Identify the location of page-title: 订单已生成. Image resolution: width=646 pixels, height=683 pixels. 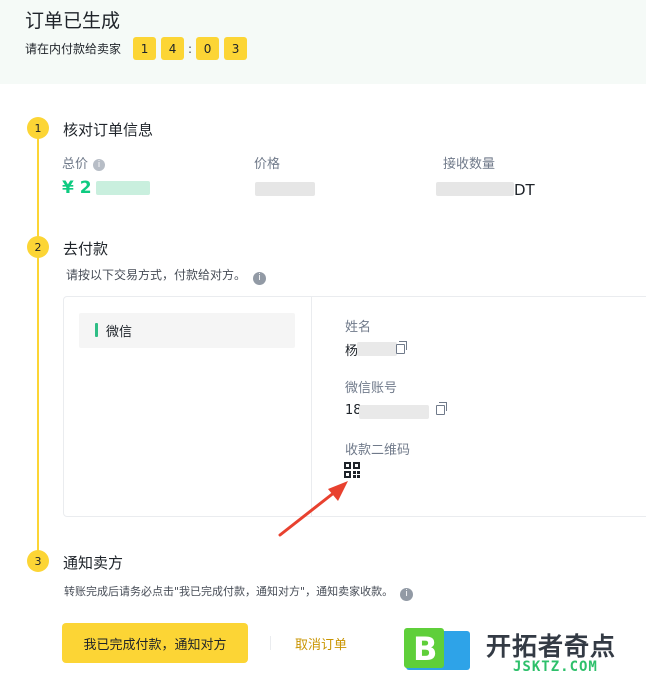
(73, 21).